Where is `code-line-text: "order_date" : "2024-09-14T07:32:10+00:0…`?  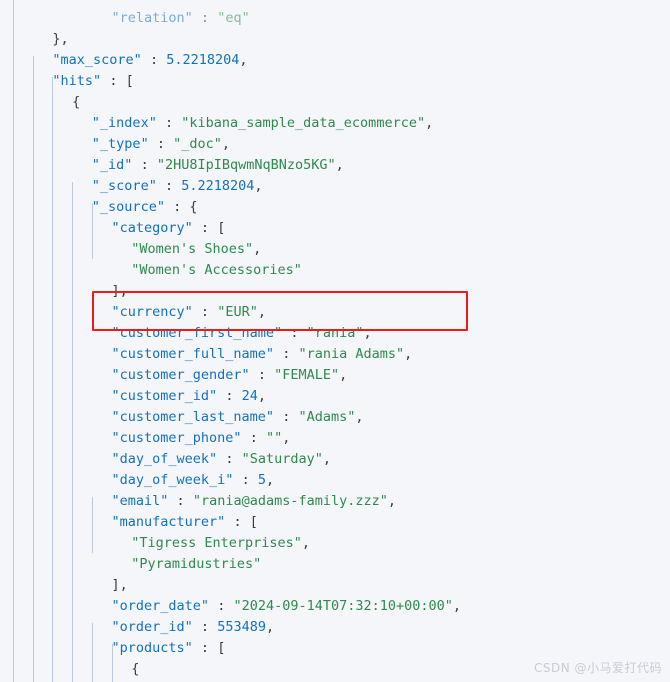
code-line-text: "order_date" : "2024-09-14T07:32:10+00:0… is located at coordinates (286, 605).